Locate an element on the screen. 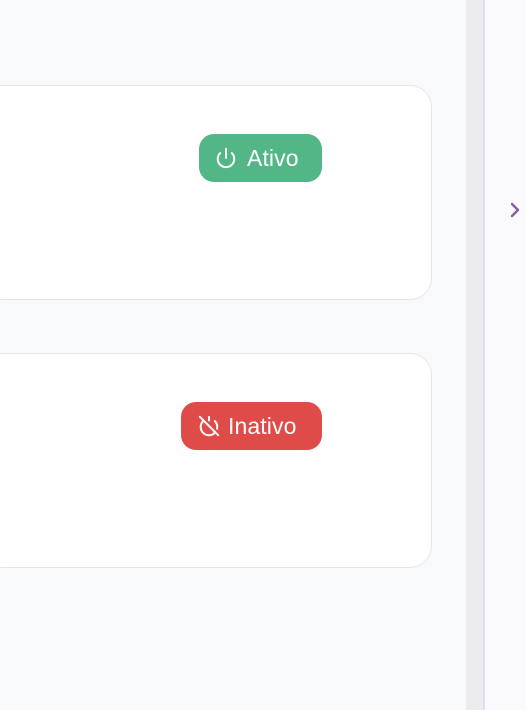  expand-panel-button is located at coordinates (515, 212).